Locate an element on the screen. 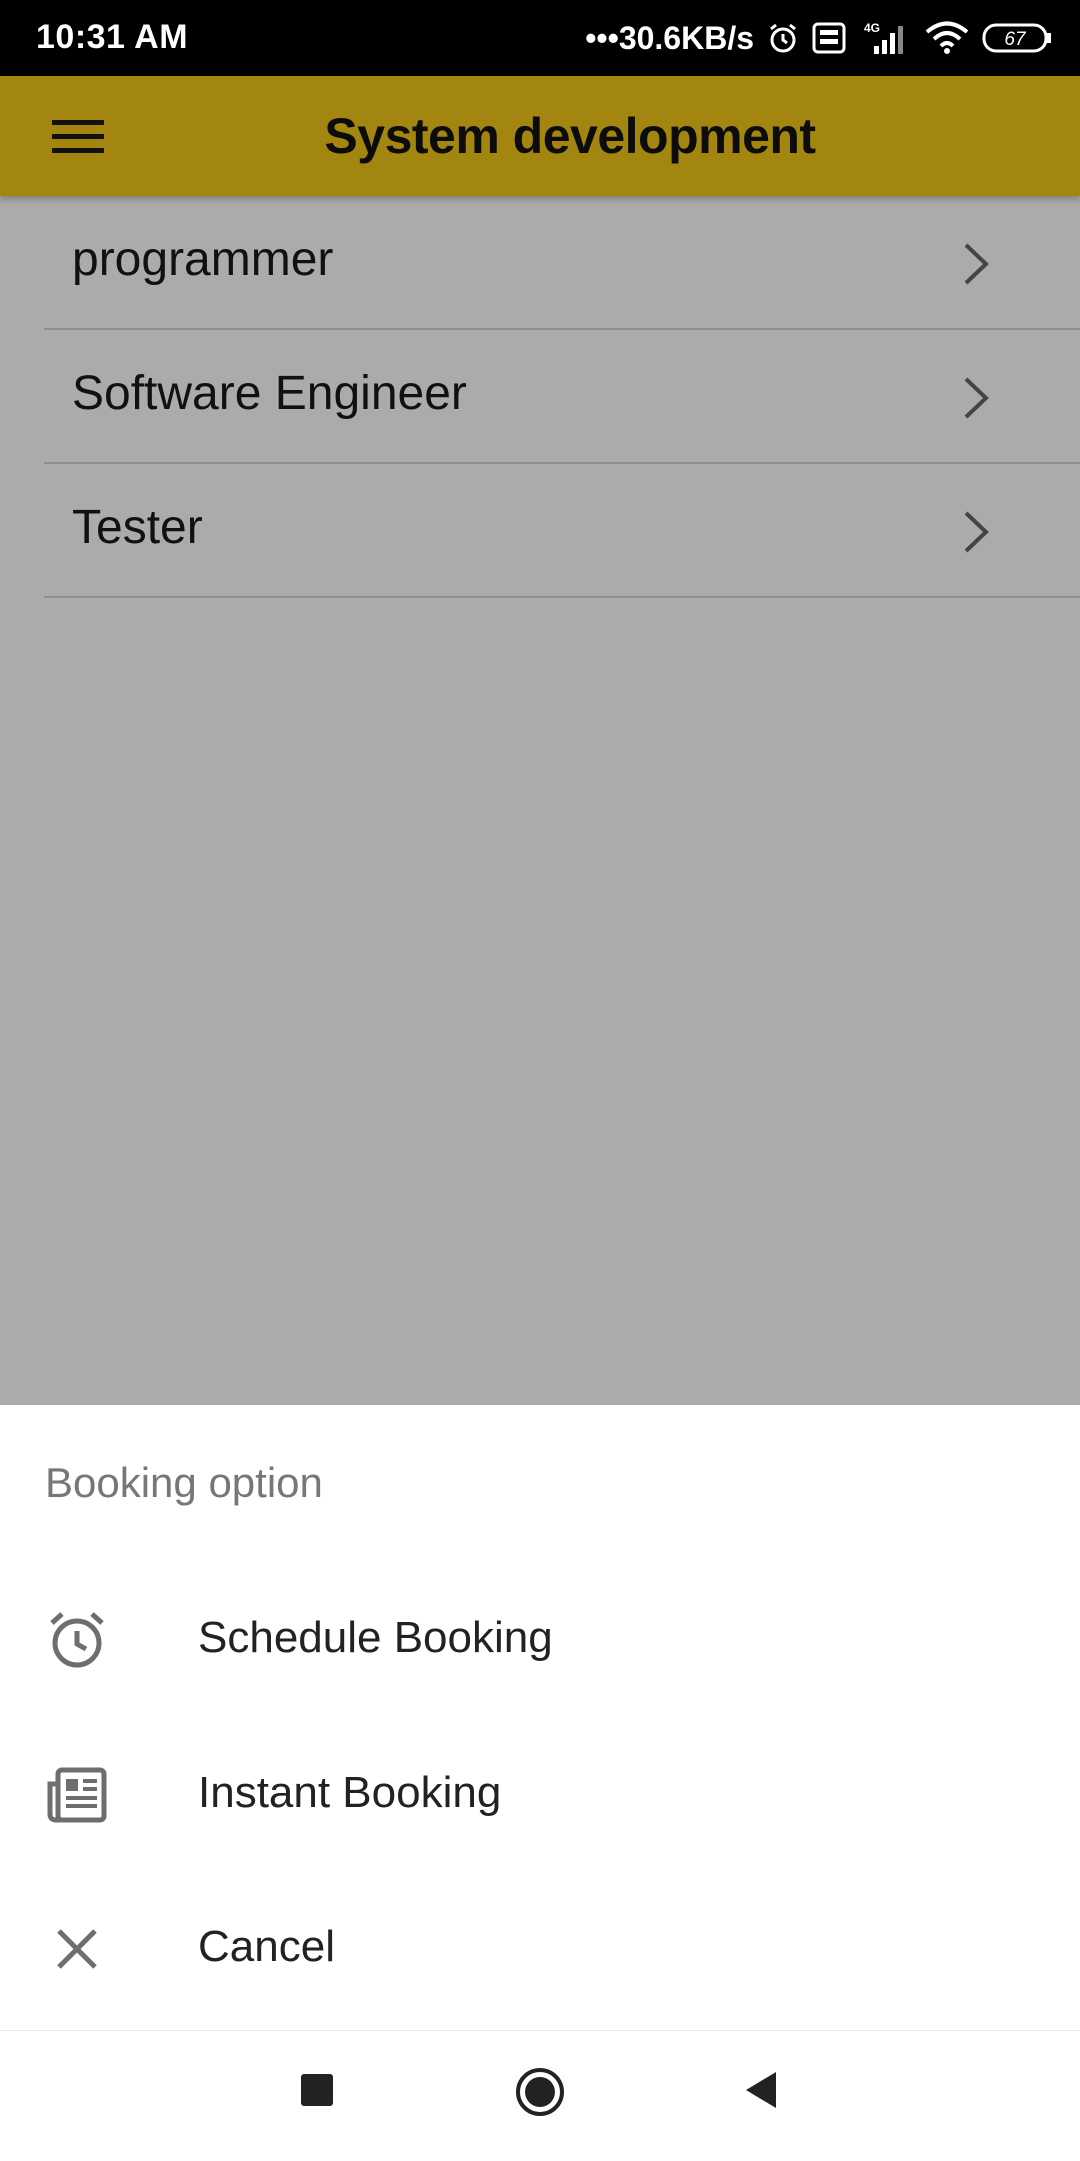  list-item: Software Engineer is located at coordinates (562, 397).